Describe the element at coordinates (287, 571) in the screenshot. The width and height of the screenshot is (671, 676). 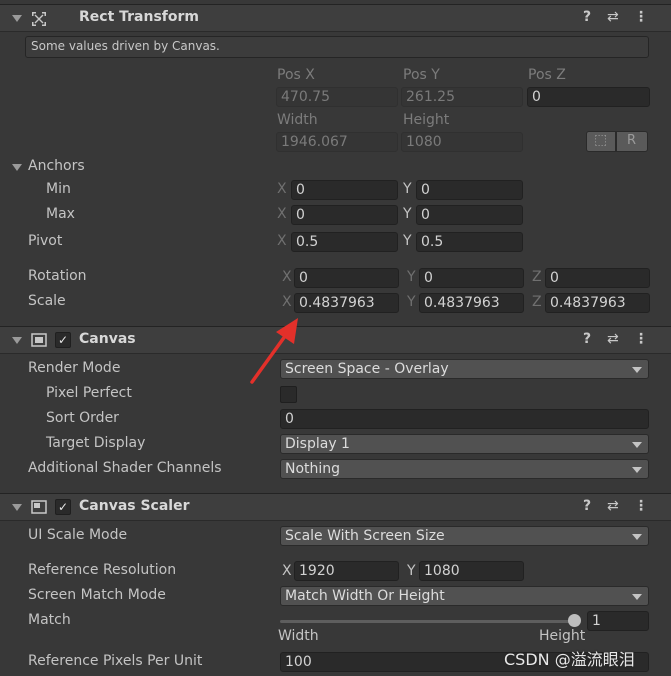
I see `ref-res-x-axis-label: X` at that location.